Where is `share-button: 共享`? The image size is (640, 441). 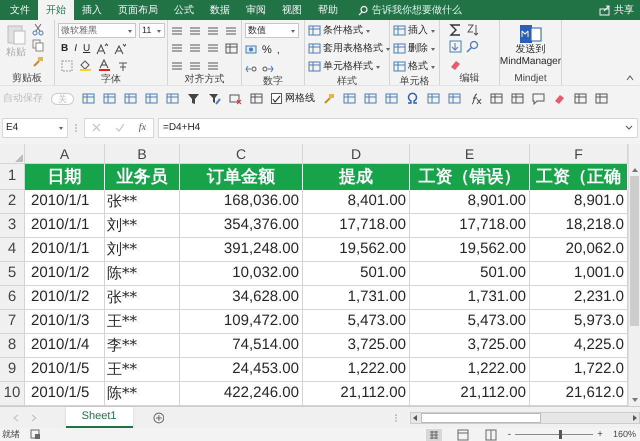 share-button: 共享 is located at coordinates (624, 10).